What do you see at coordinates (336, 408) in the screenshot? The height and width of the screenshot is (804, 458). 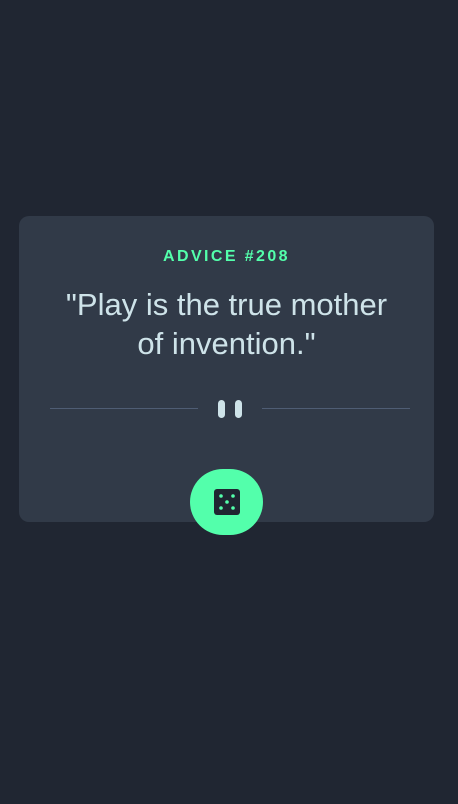 I see `divider-line-right` at bounding box center [336, 408].